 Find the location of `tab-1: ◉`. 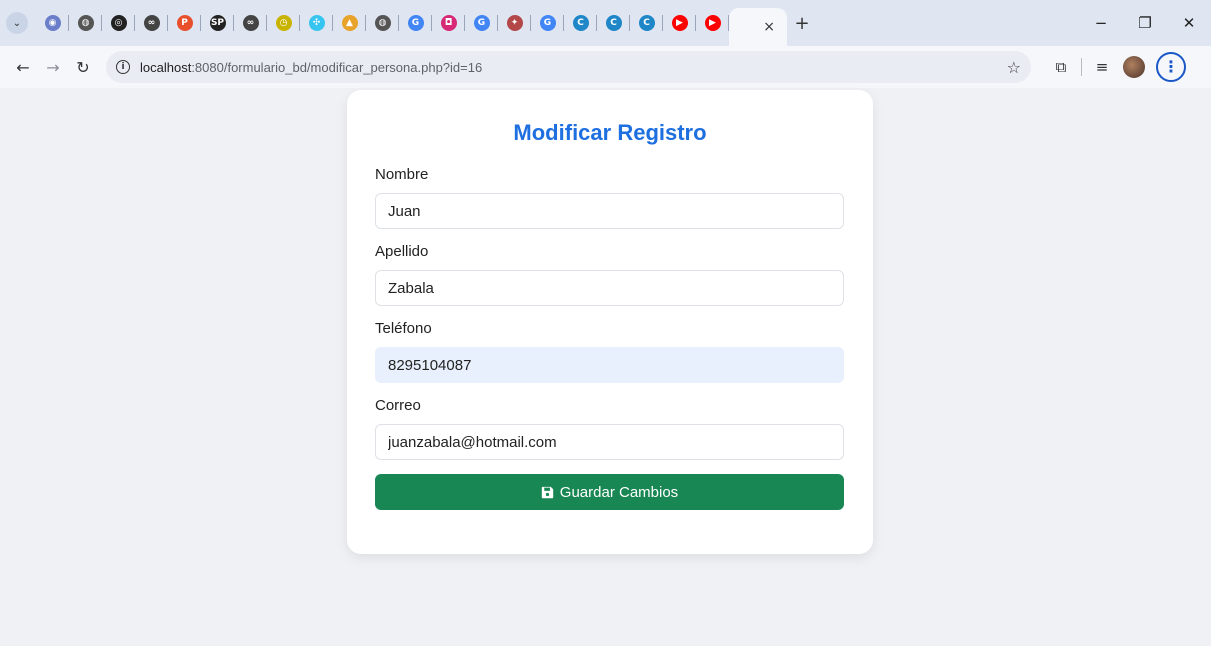

tab-1: ◉ is located at coordinates (52, 23).